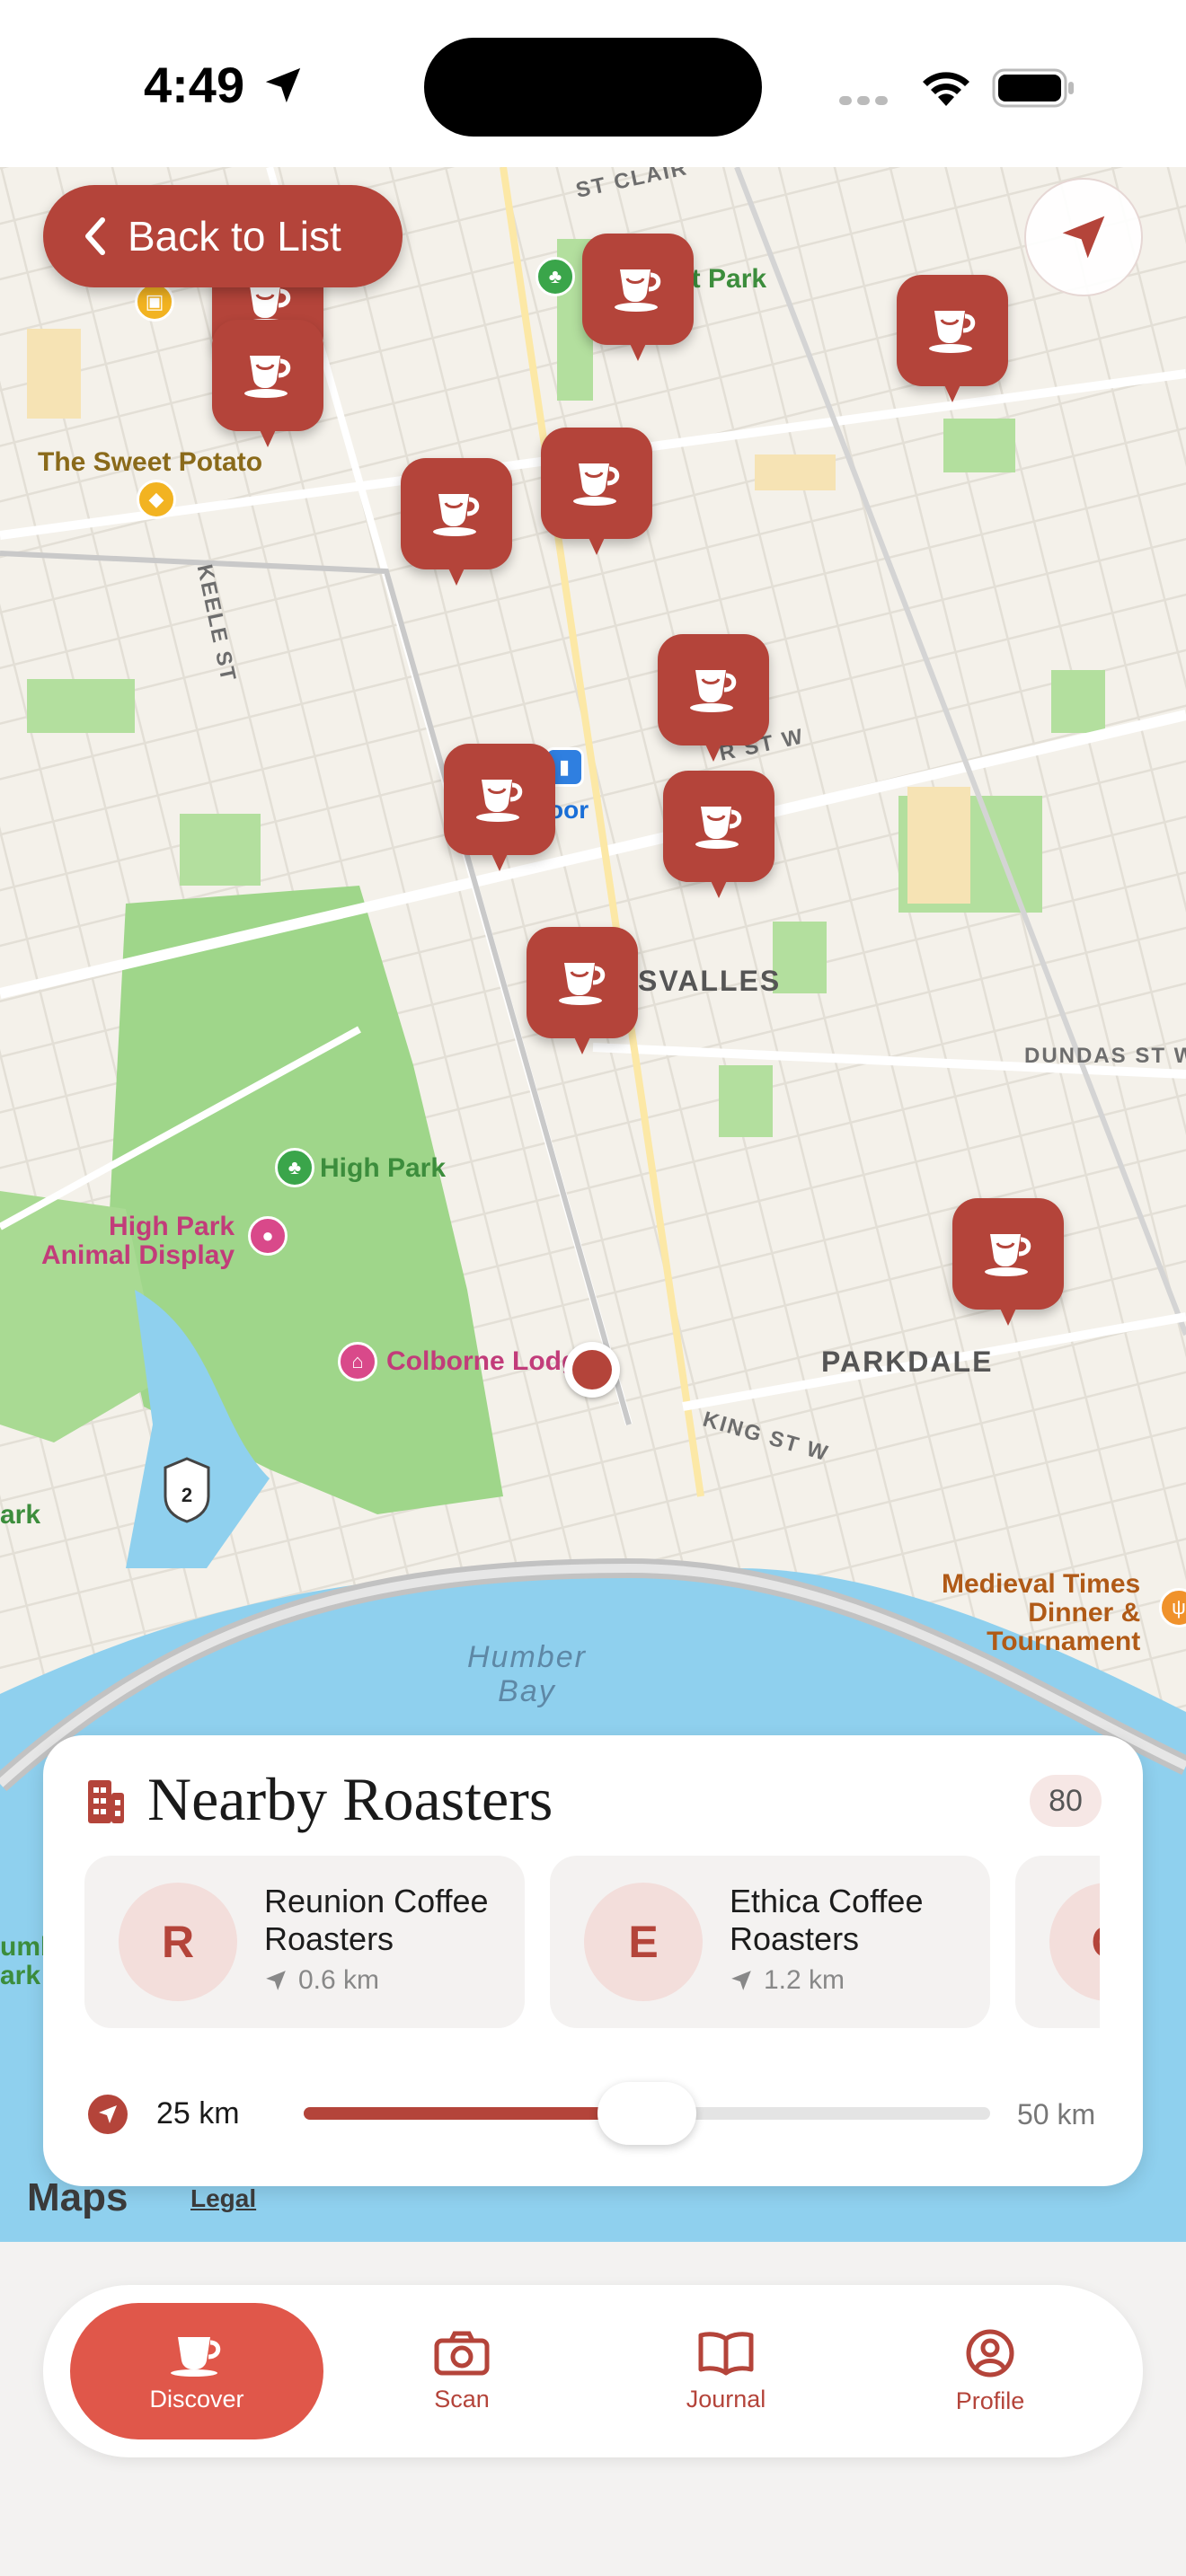 The width and height of the screenshot is (1186, 2576). What do you see at coordinates (223, 2198) in the screenshot?
I see `legal-link: Legal` at bounding box center [223, 2198].